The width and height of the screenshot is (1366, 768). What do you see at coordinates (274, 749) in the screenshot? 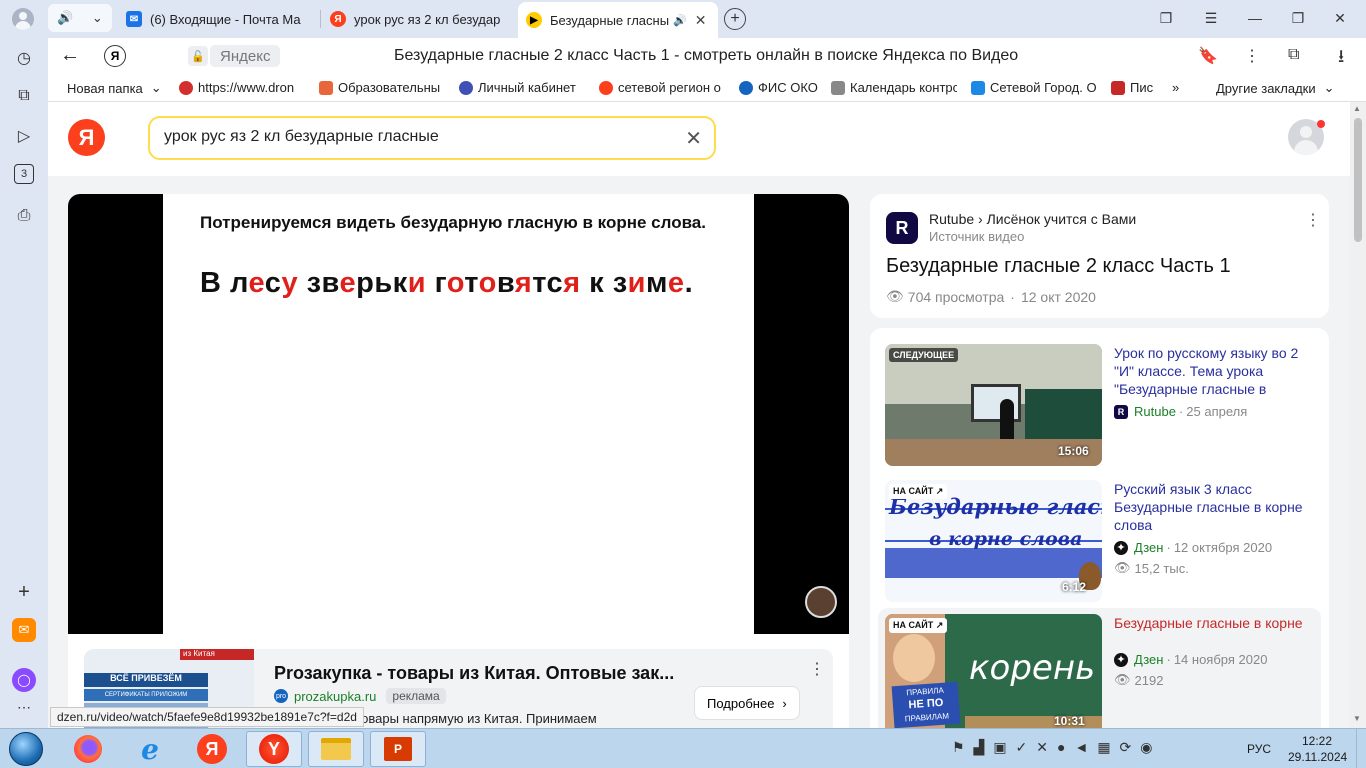
I see `yandex-browser-taskbar-icon: Y` at bounding box center [274, 749].